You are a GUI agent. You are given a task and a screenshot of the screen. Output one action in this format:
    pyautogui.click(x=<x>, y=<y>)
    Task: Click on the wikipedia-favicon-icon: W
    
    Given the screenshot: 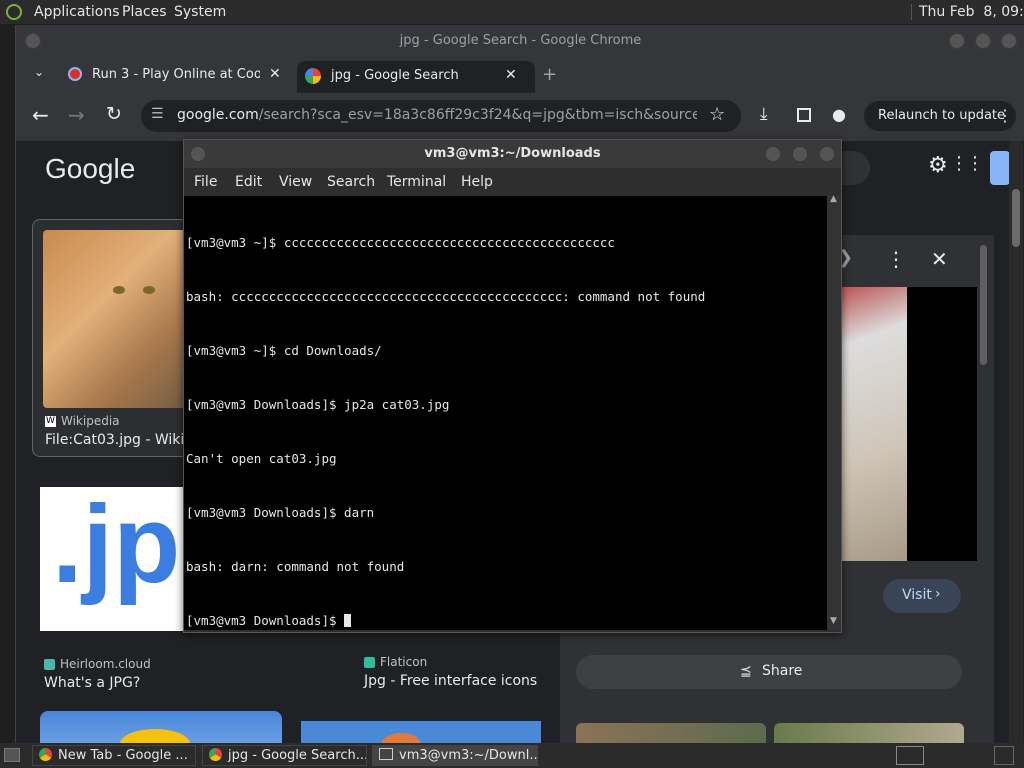 What is the action you would take?
    pyautogui.click(x=50, y=421)
    